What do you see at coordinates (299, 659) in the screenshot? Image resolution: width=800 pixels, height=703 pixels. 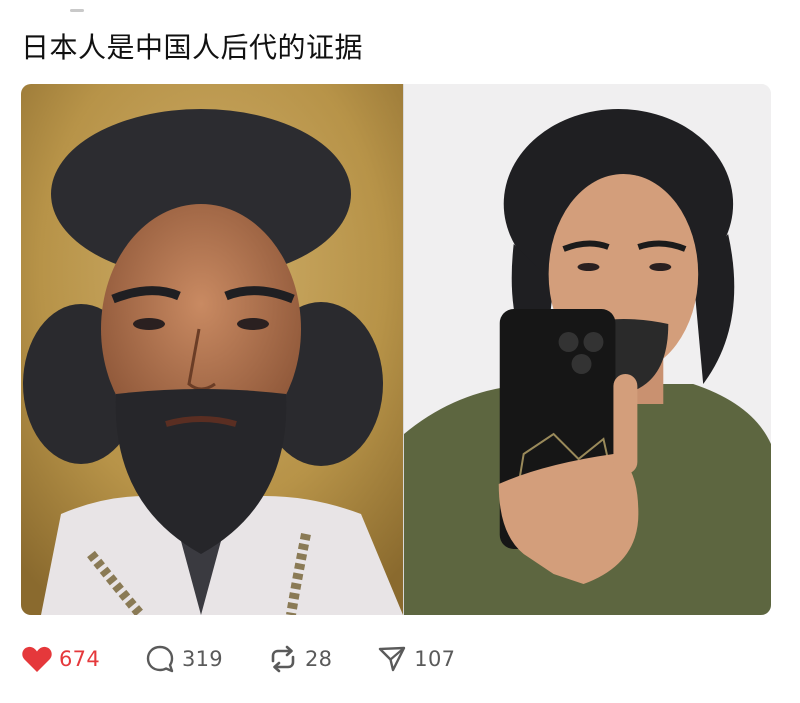 I see `repost-button: 28` at bounding box center [299, 659].